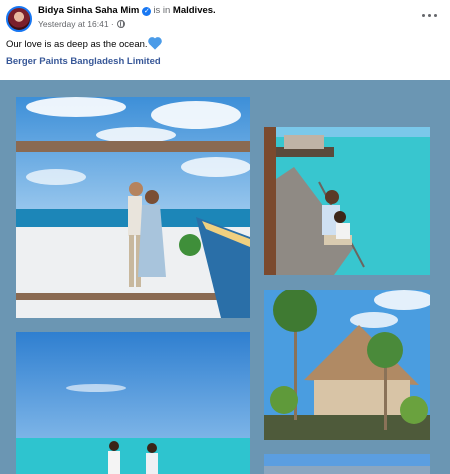 The height and width of the screenshot is (474, 450). I want to click on location-link: Maldives., so click(194, 10).